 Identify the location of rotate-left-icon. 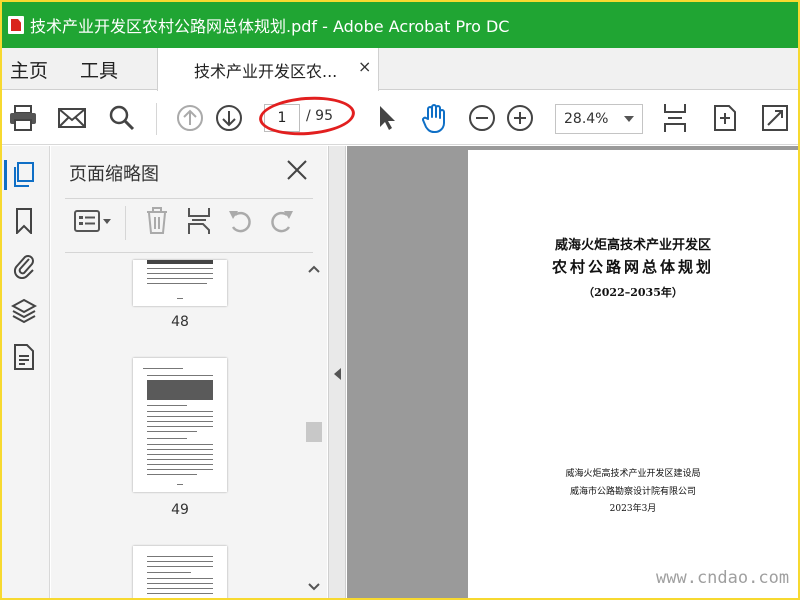
(241, 221).